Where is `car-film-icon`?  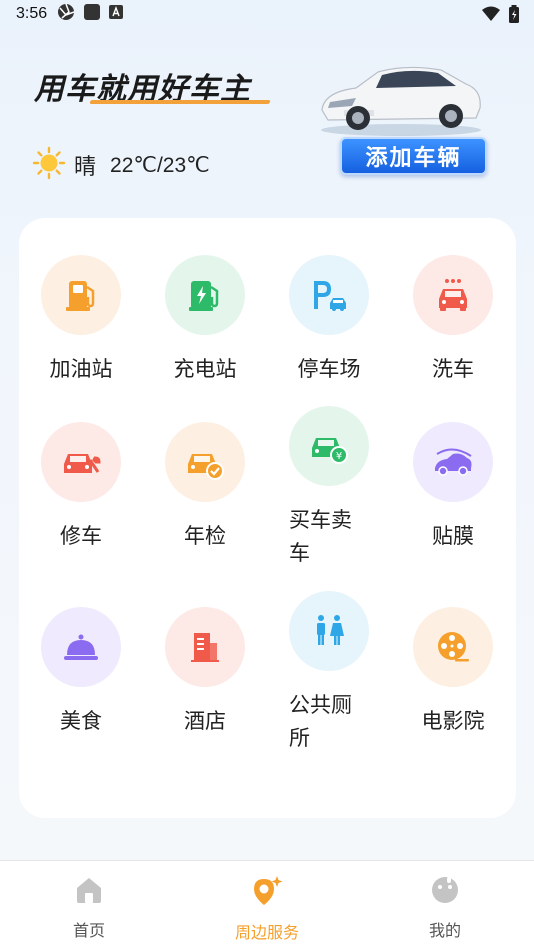
car-film-icon is located at coordinates (453, 462).